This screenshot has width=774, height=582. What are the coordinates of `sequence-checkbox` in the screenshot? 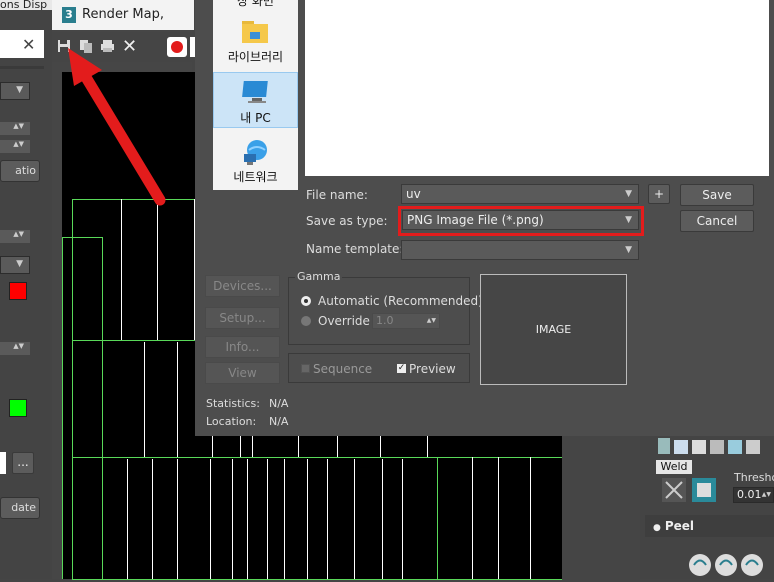 It's located at (305, 368).